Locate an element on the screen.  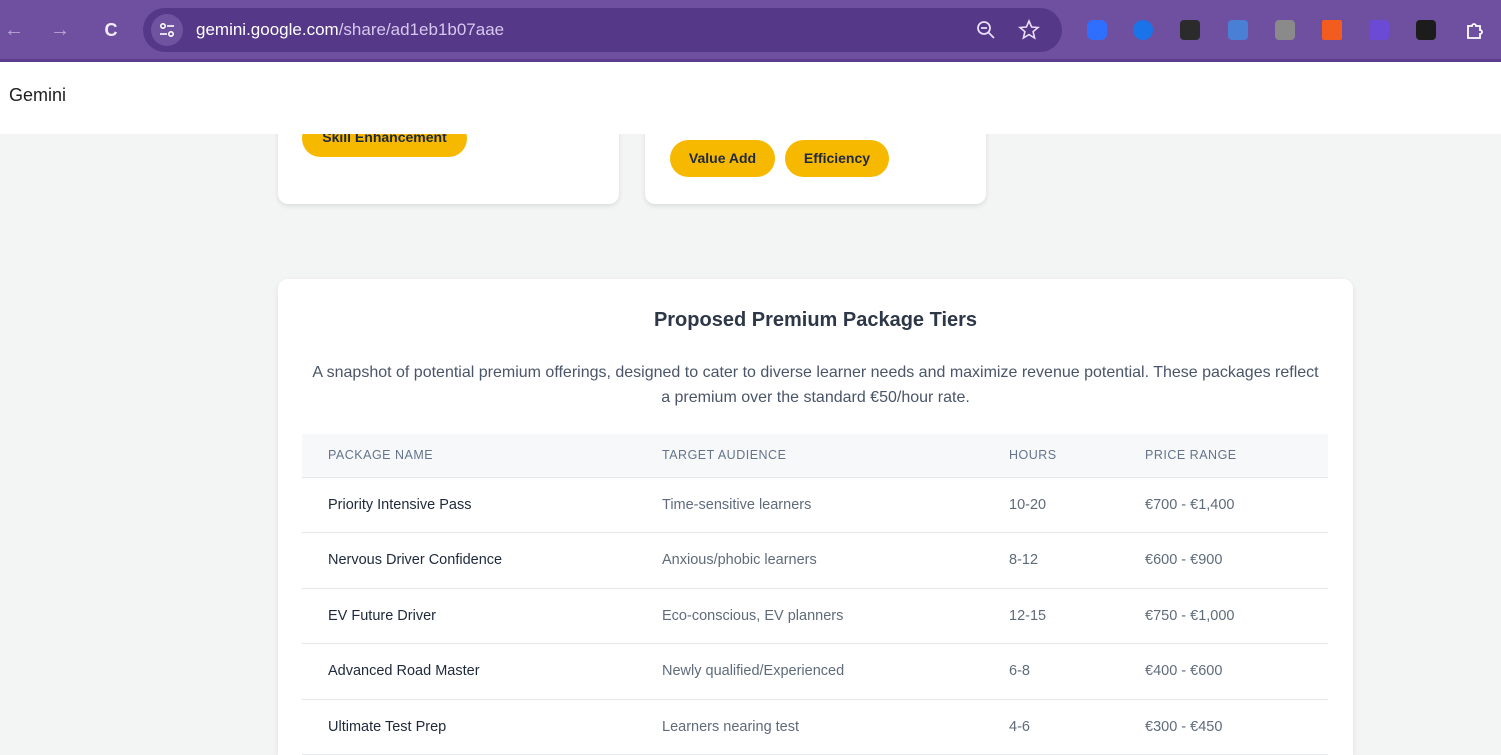
hours: 6-8 is located at coordinates (1051, 671).